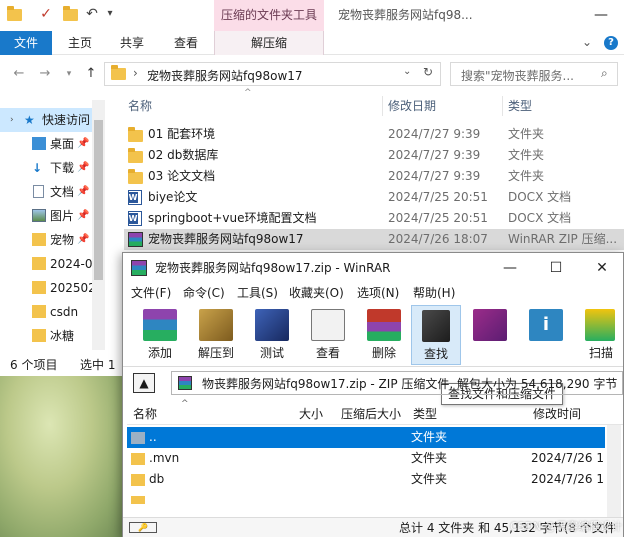 The width and height of the screenshot is (624, 537). I want to click on toolbar-label: 添加, so click(159, 353).